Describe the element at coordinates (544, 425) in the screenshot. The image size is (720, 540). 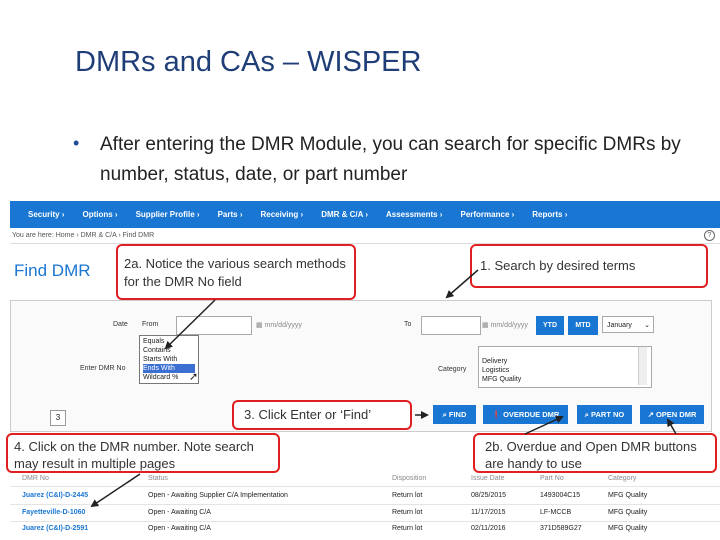
I see `arrow-2b-left` at that location.